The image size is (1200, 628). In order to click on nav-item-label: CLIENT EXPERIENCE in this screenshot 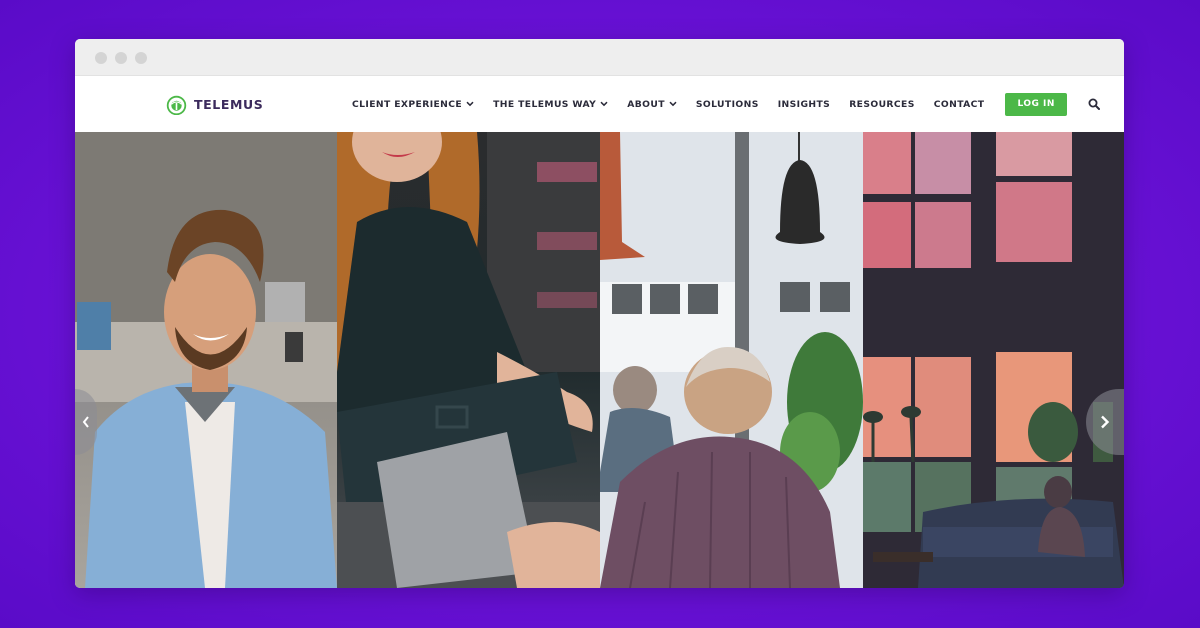, I will do `click(407, 104)`.